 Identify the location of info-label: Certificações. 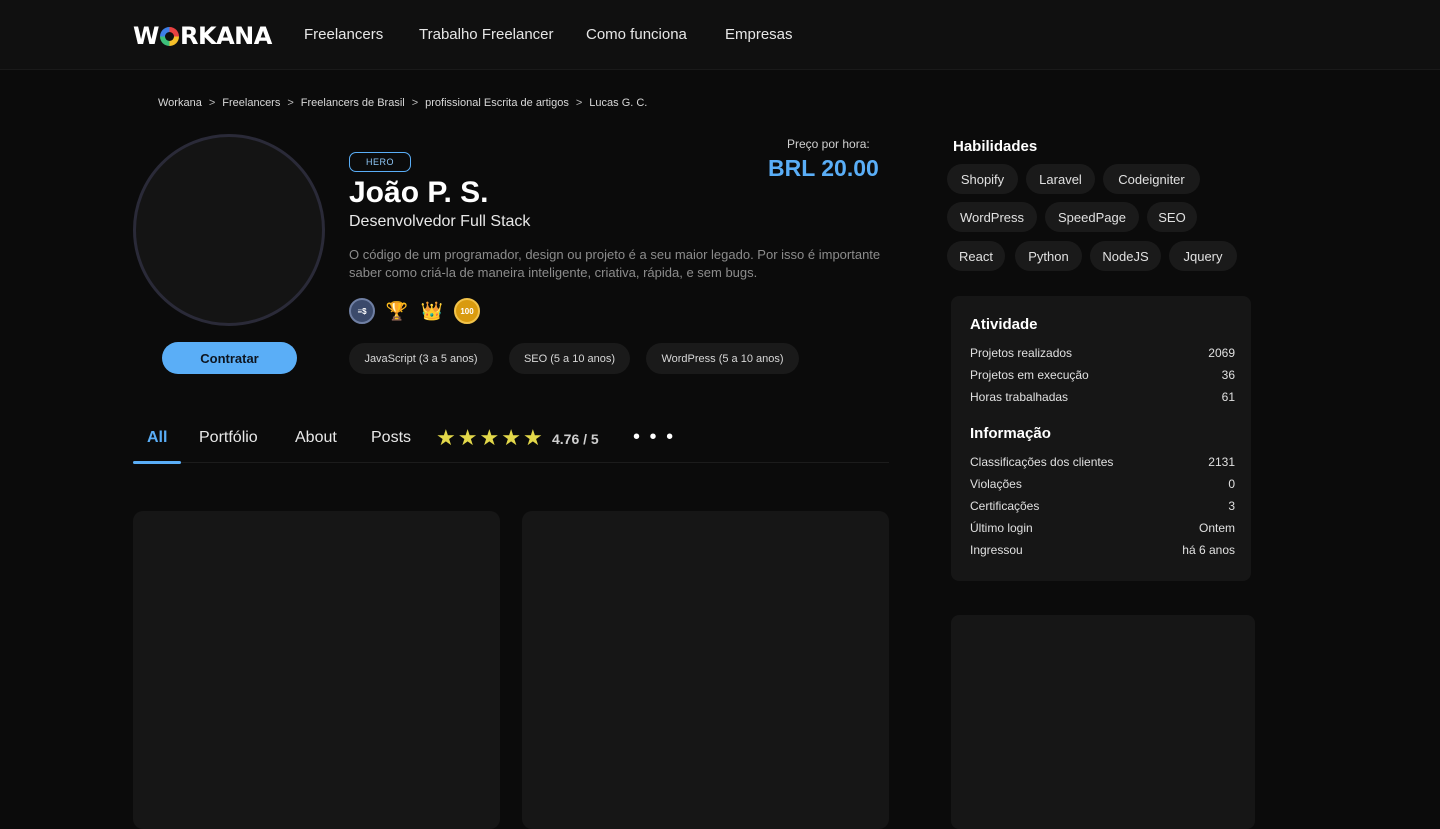
(1005, 506).